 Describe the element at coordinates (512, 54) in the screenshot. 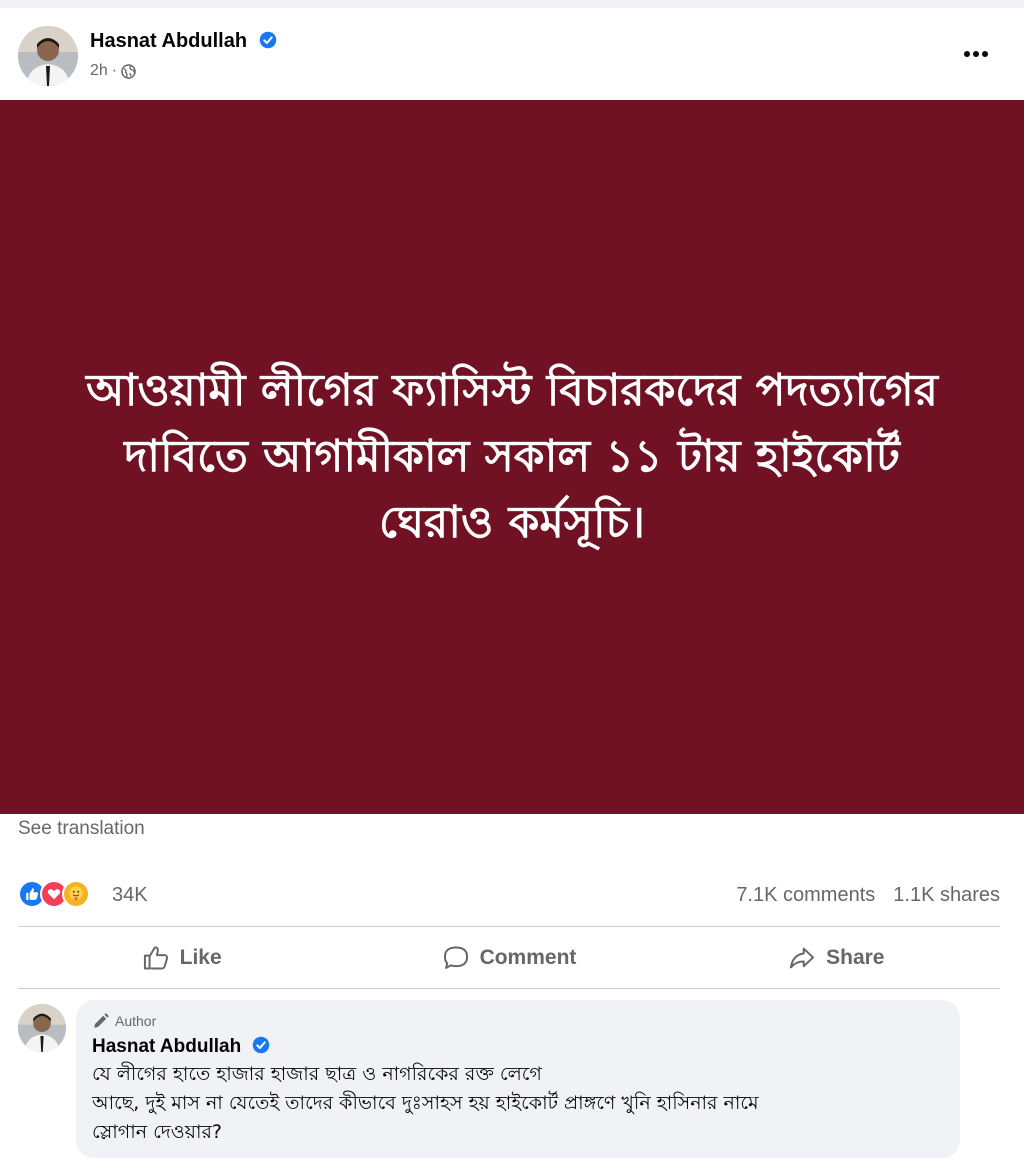

I see `post-header: Hasnat Abdullah 2h ·` at that location.